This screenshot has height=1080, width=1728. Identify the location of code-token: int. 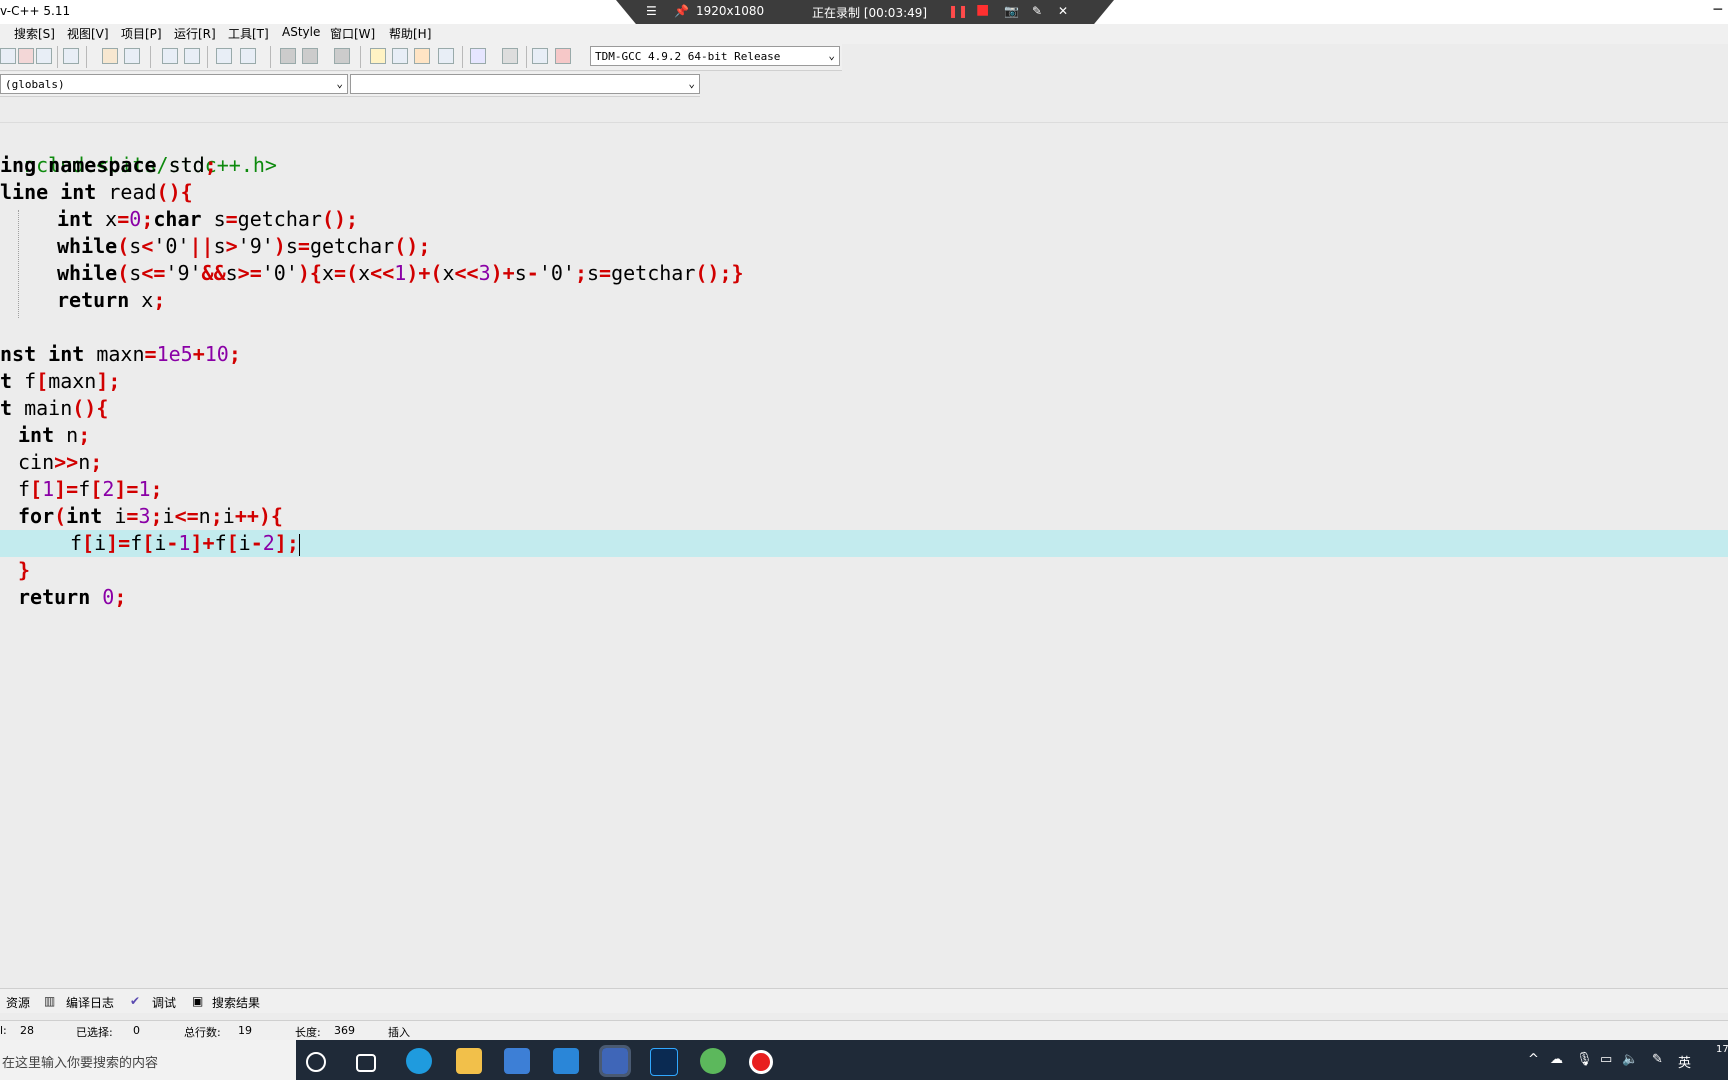
(84, 516).